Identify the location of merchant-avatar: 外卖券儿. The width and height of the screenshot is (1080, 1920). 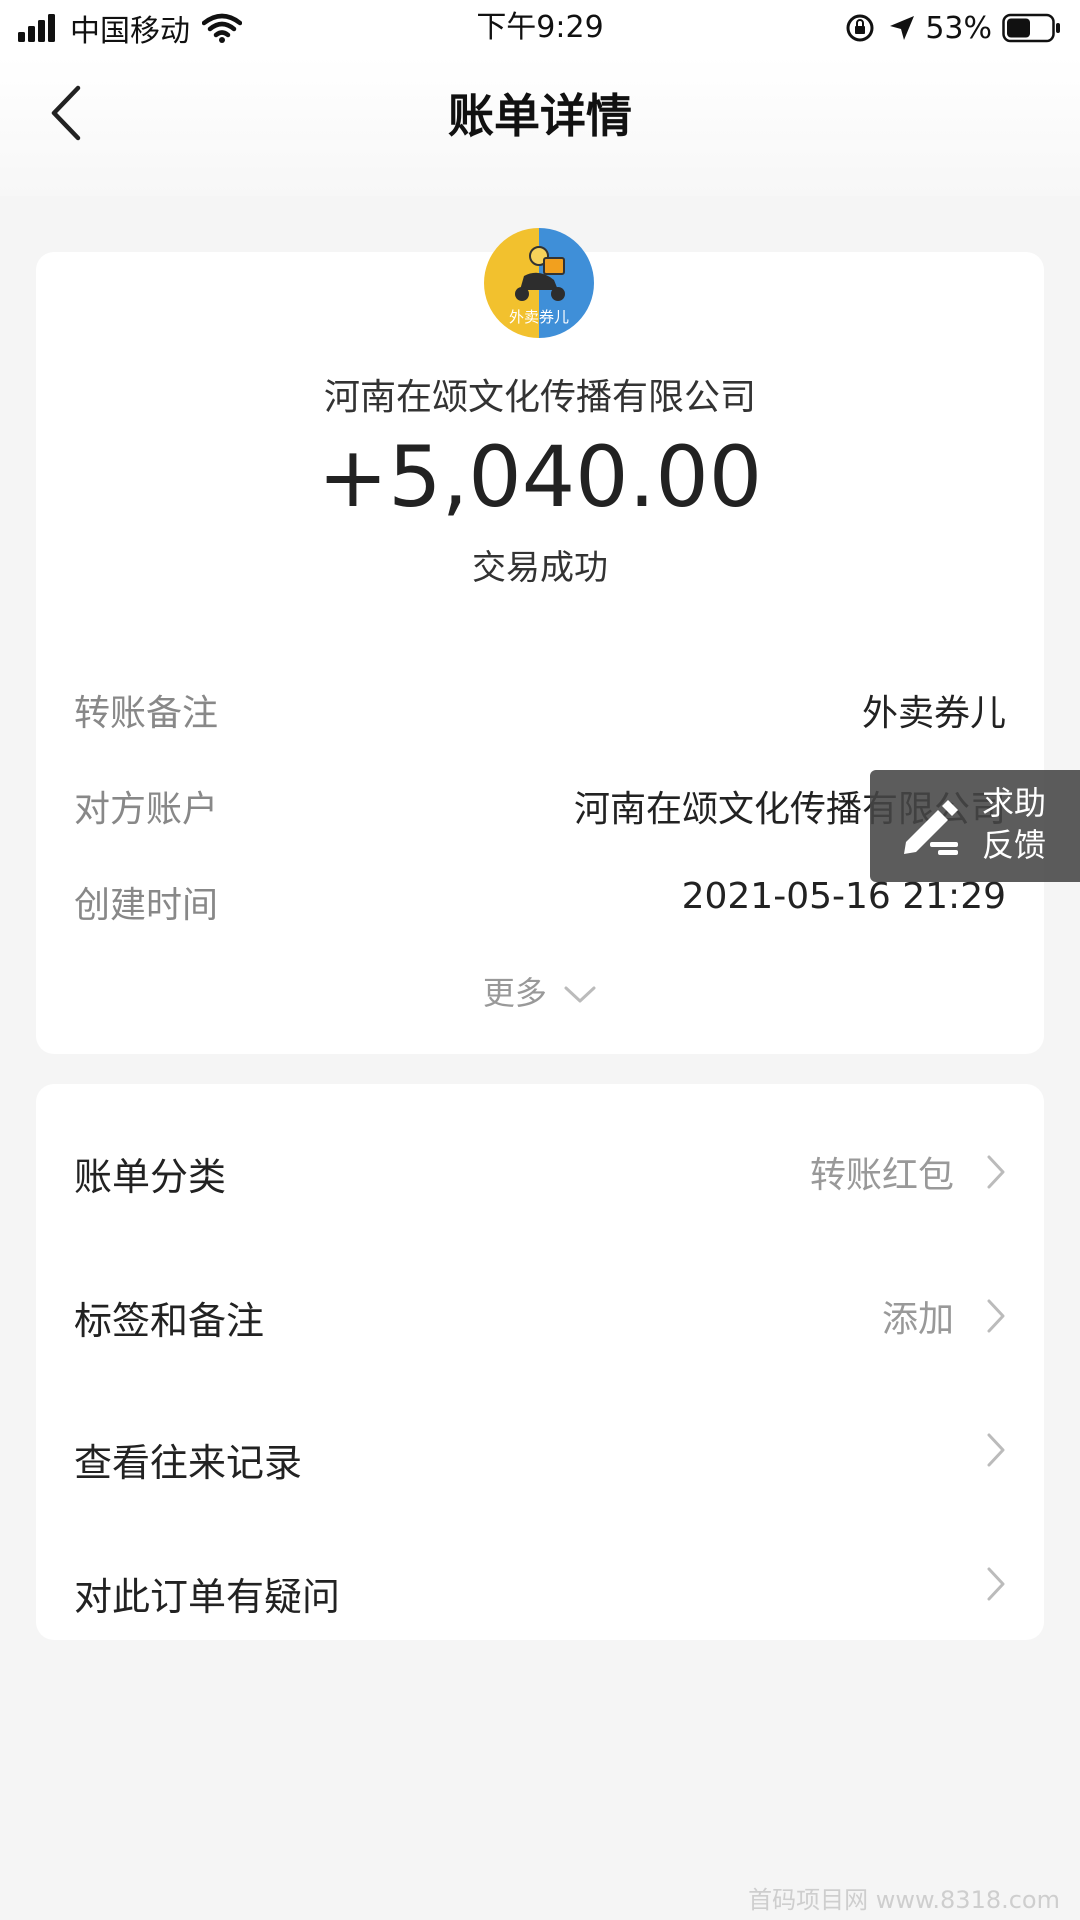
(539, 283).